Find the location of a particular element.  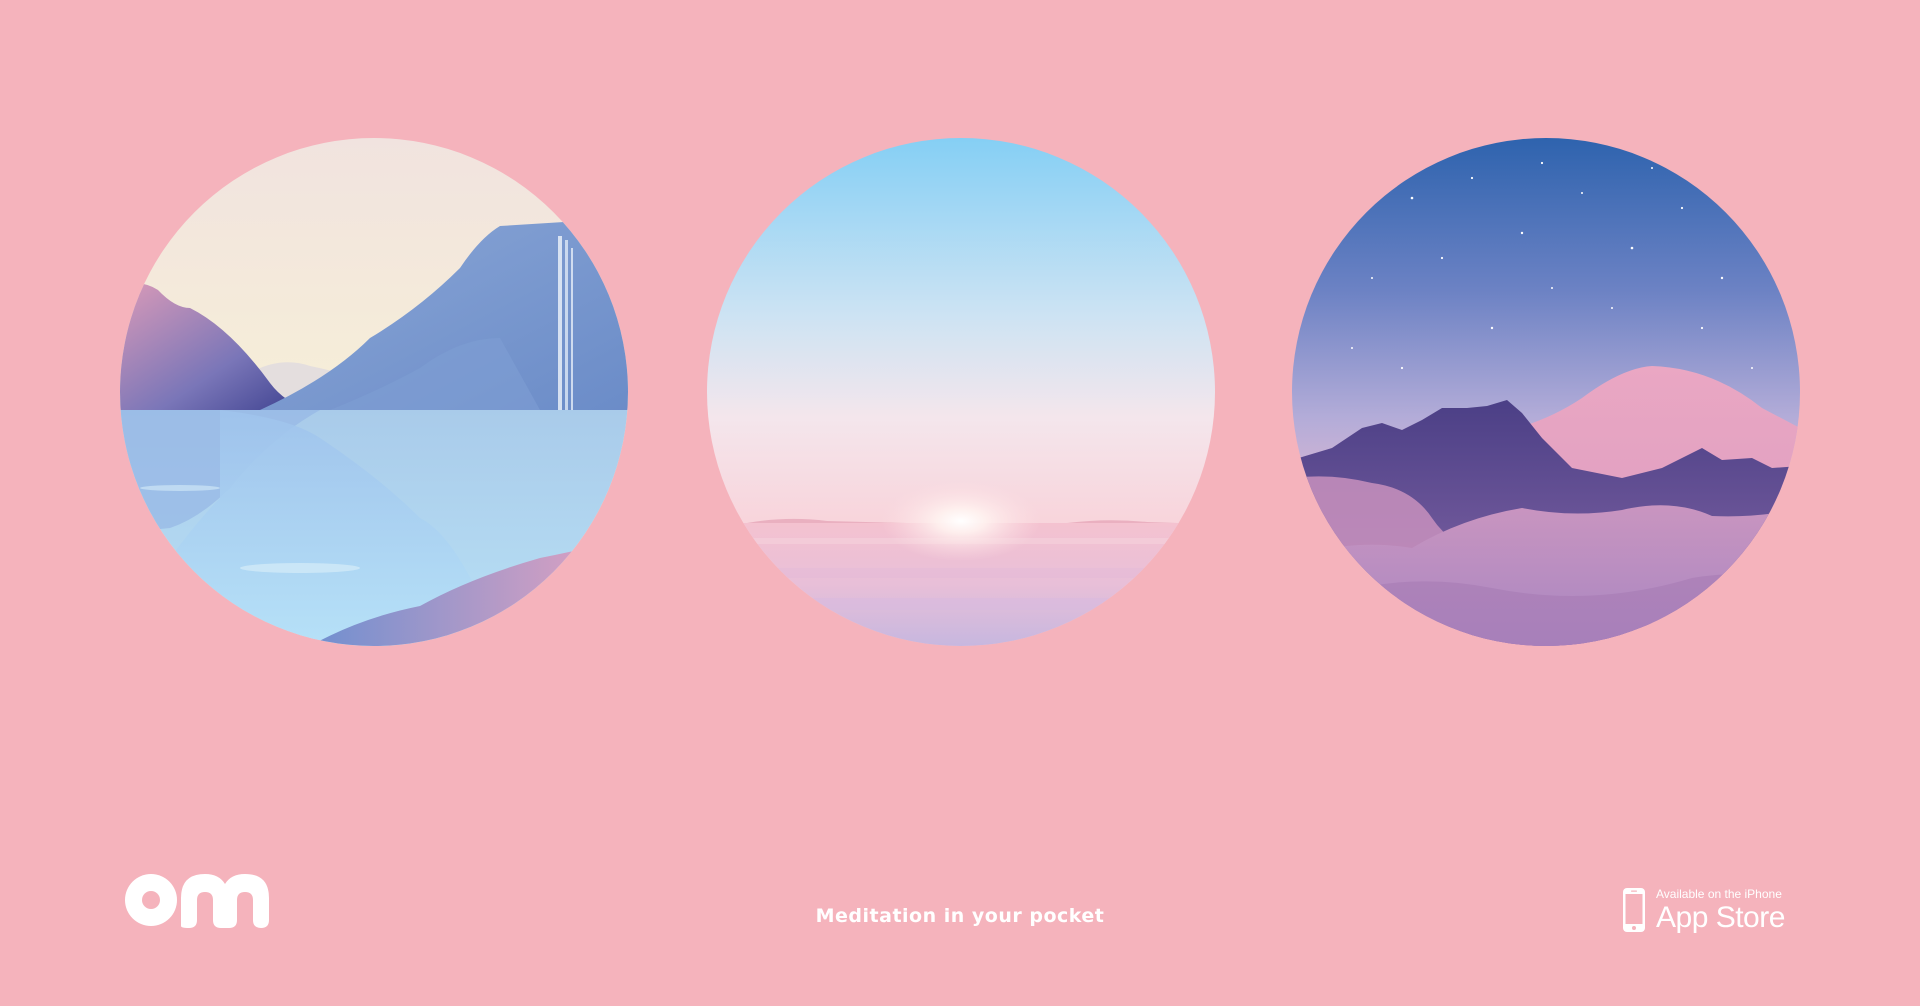

lake-waterfall-scene is located at coordinates (374, 392).